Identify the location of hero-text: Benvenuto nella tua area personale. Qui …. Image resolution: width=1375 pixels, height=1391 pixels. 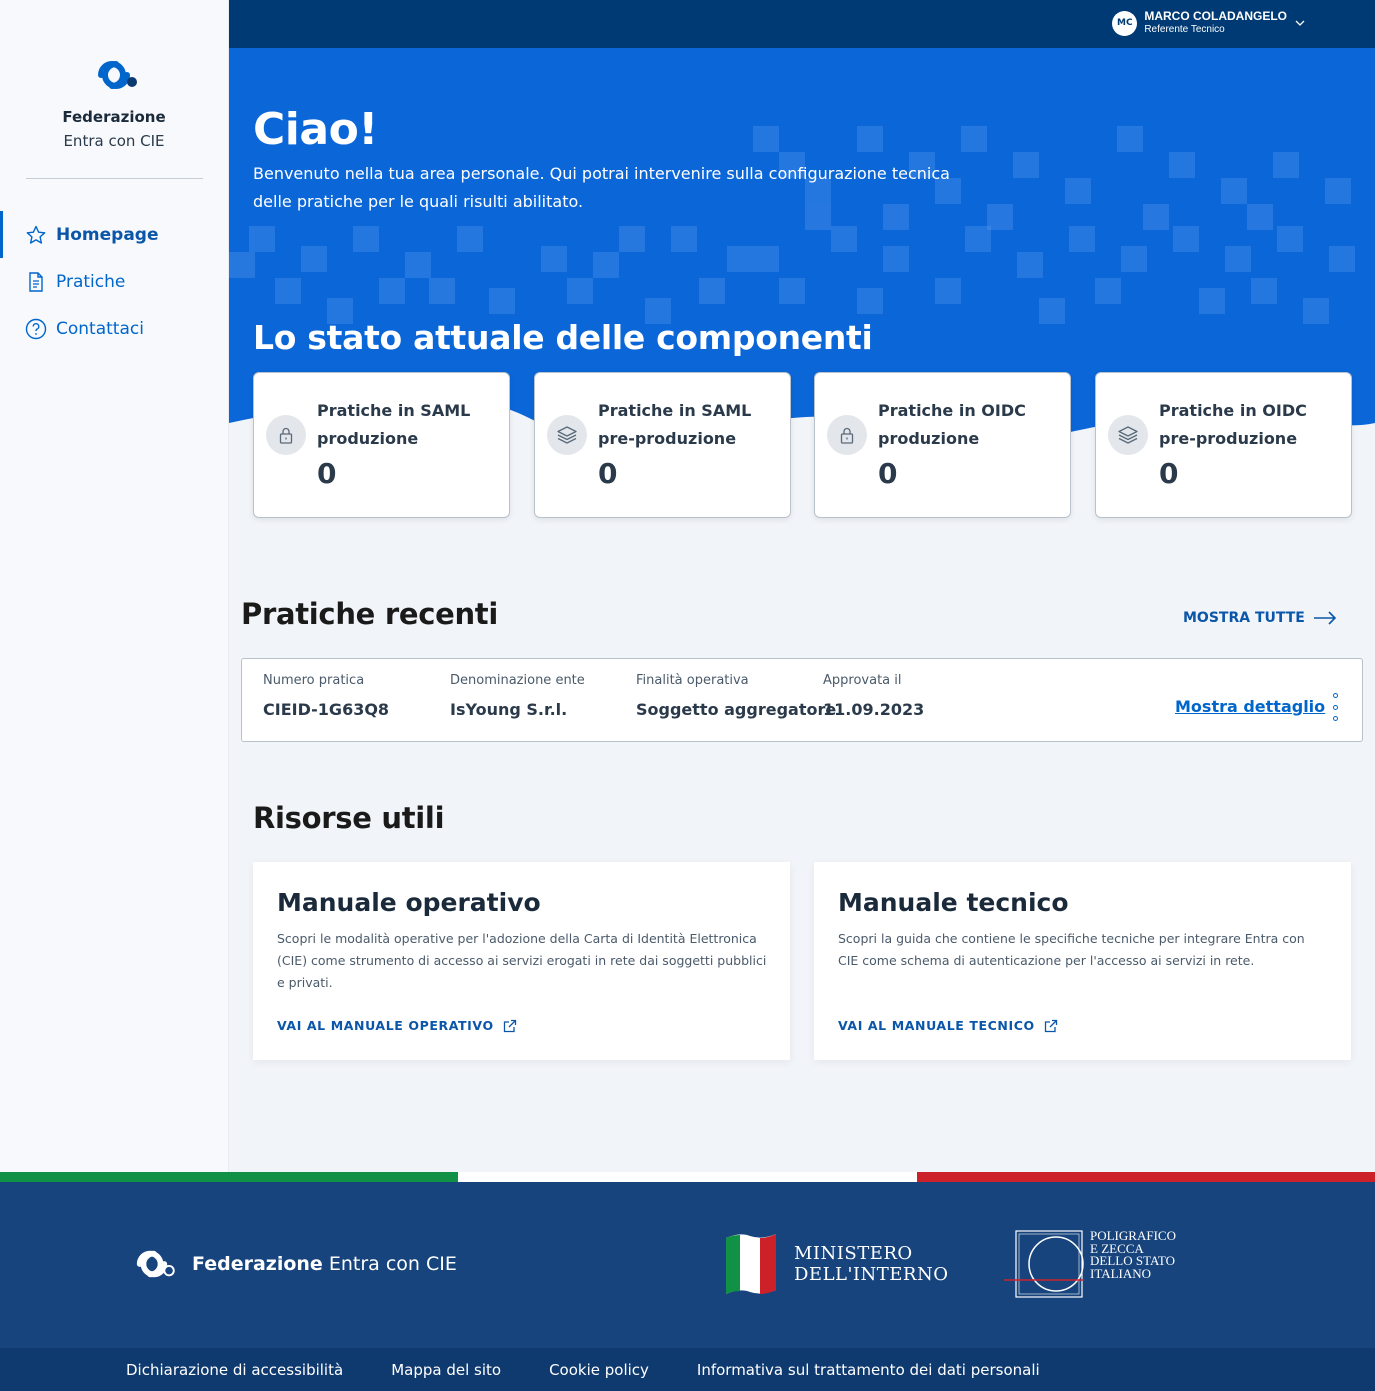
(601, 187).